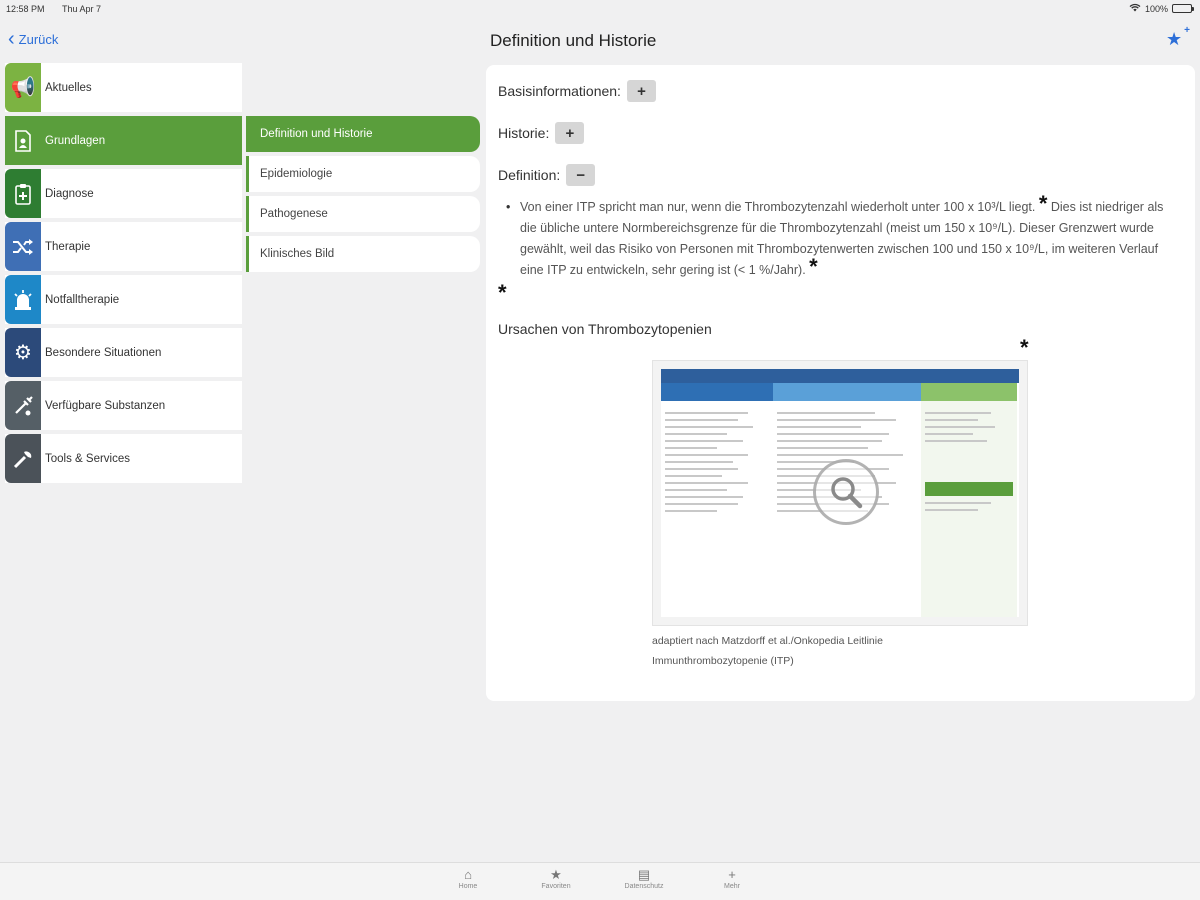  I want to click on document-icon, so click(23, 140).